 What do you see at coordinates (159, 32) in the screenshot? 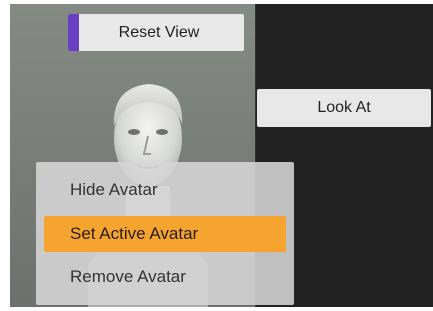
I see `reset-view-label: Reset View` at bounding box center [159, 32].